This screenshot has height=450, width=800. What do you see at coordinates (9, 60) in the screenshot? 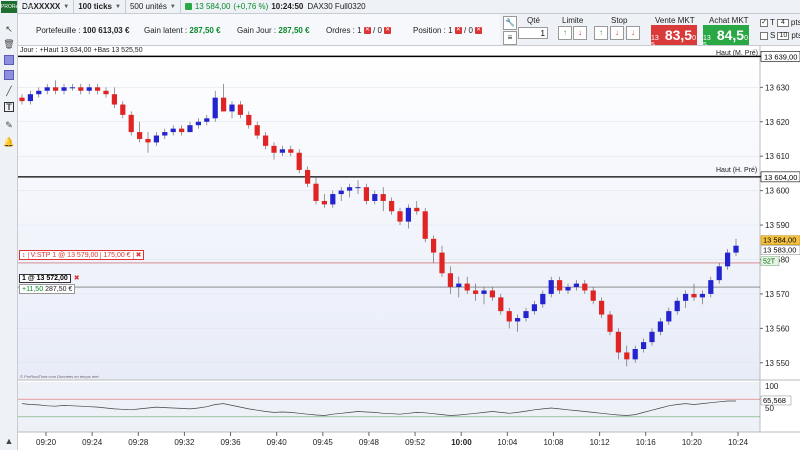
I see `rectangle-tool-icon` at bounding box center [9, 60].